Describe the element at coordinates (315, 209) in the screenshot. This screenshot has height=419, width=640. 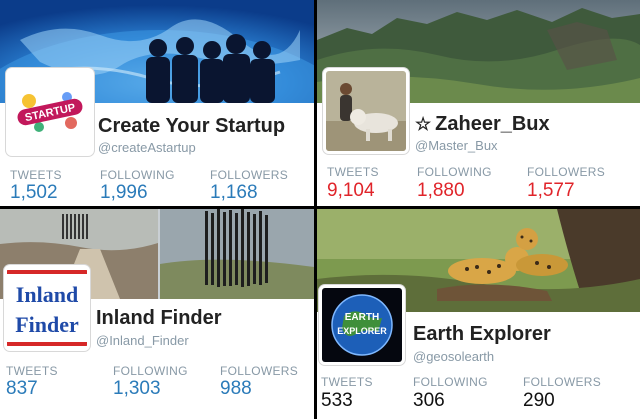
I see `vertical-divider` at that location.